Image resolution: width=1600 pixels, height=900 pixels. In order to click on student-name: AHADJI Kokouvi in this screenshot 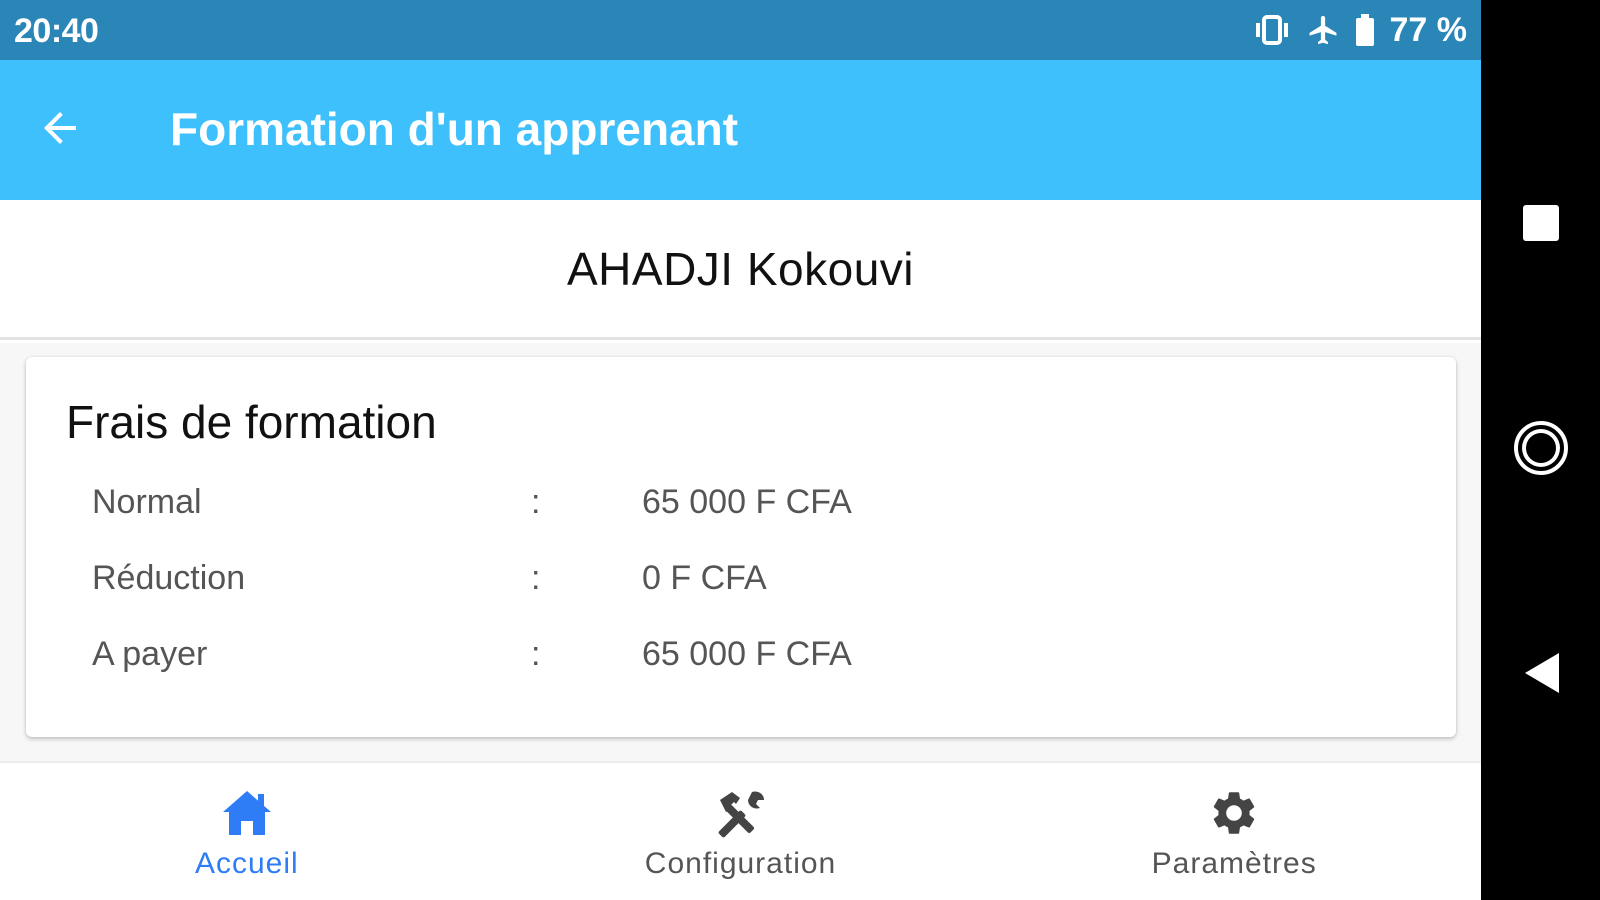, I will do `click(740, 268)`.